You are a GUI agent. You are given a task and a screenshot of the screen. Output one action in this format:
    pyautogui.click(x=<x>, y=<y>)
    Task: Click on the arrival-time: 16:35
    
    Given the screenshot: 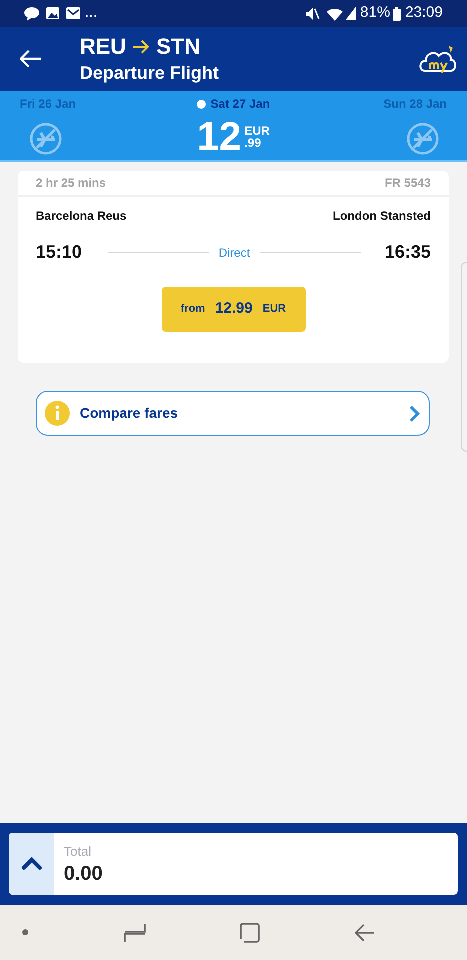 What is the action you would take?
    pyautogui.click(x=407, y=252)
    